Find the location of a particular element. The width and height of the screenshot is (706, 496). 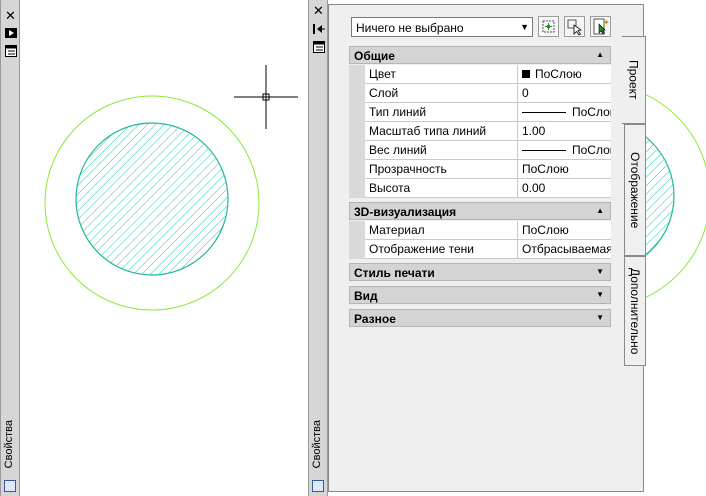

section-3d-viz-header: 3D-визуализация ▲ is located at coordinates (480, 211).